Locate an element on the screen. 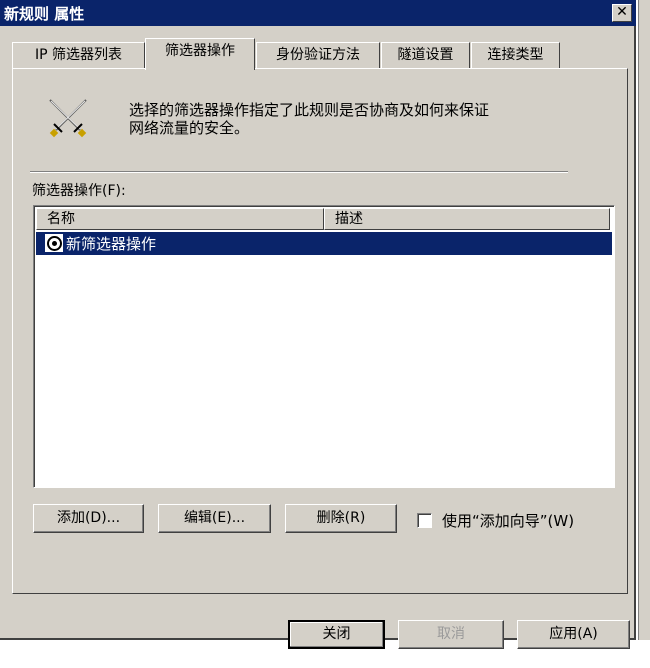 This screenshot has width=650, height=668. column-header-description: 描述 is located at coordinates (467, 219).